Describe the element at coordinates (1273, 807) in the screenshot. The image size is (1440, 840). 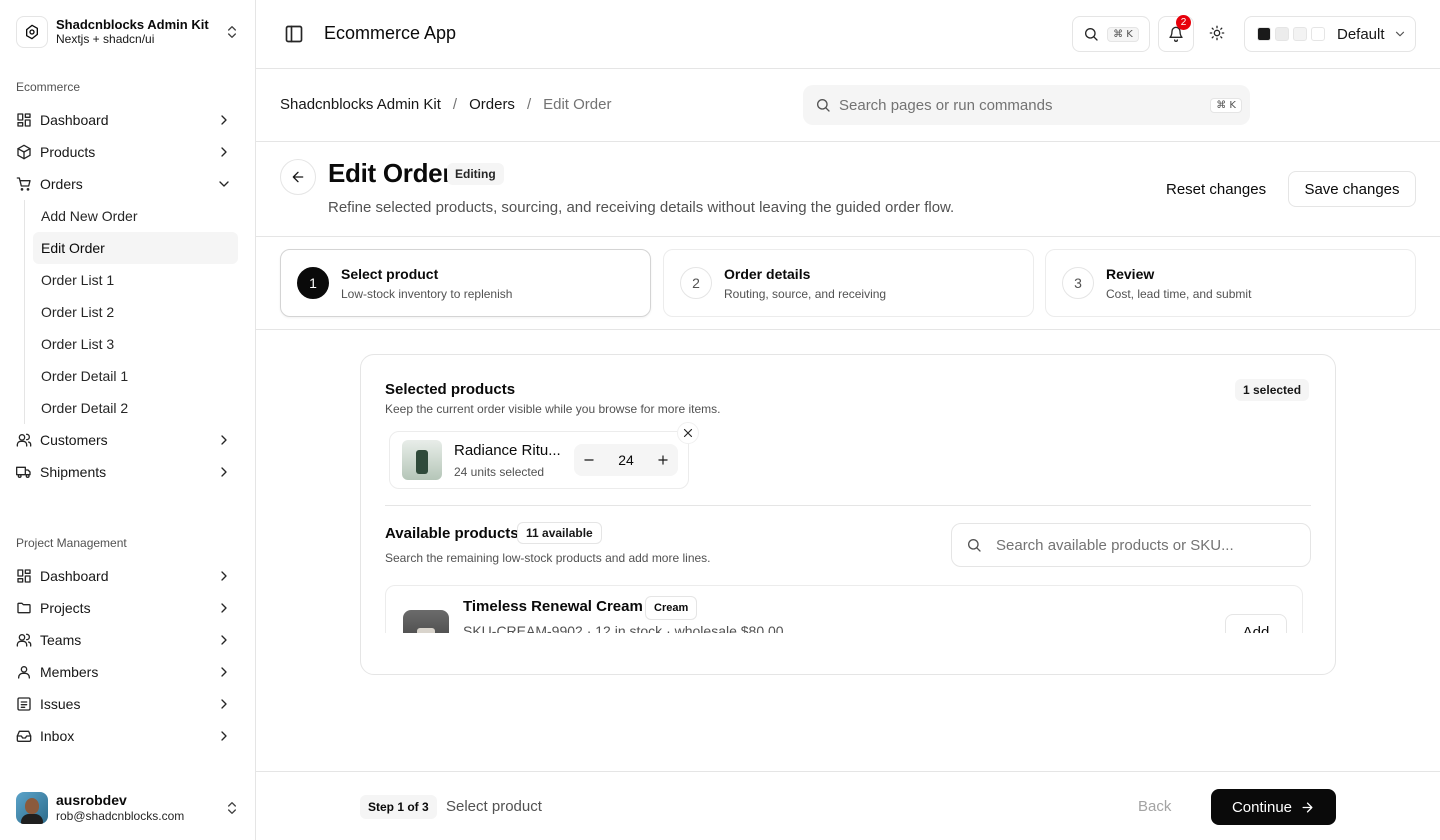
I see `continue-button: Continue` at that location.